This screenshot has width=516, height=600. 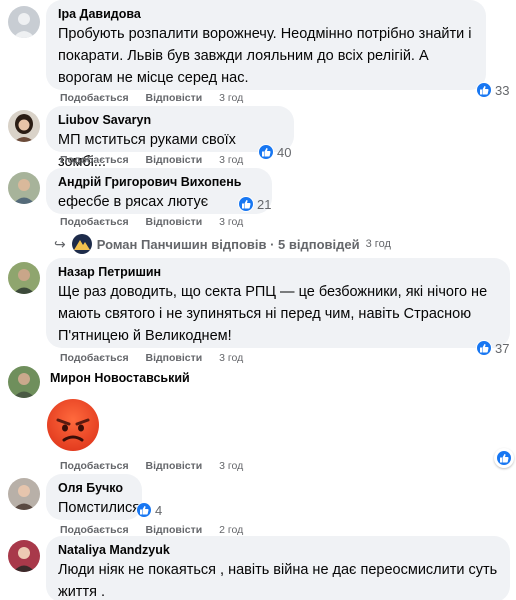 I want to click on reaction-count, so click(x=504, y=458).